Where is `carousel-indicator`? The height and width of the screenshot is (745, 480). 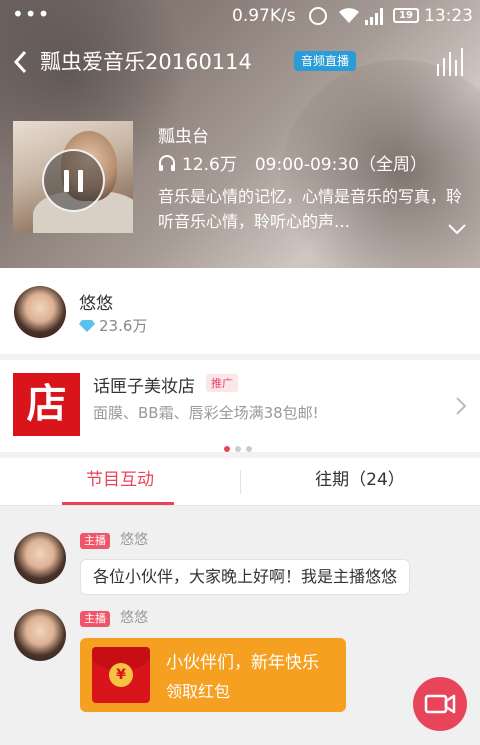
carousel-indicator is located at coordinates (240, 446).